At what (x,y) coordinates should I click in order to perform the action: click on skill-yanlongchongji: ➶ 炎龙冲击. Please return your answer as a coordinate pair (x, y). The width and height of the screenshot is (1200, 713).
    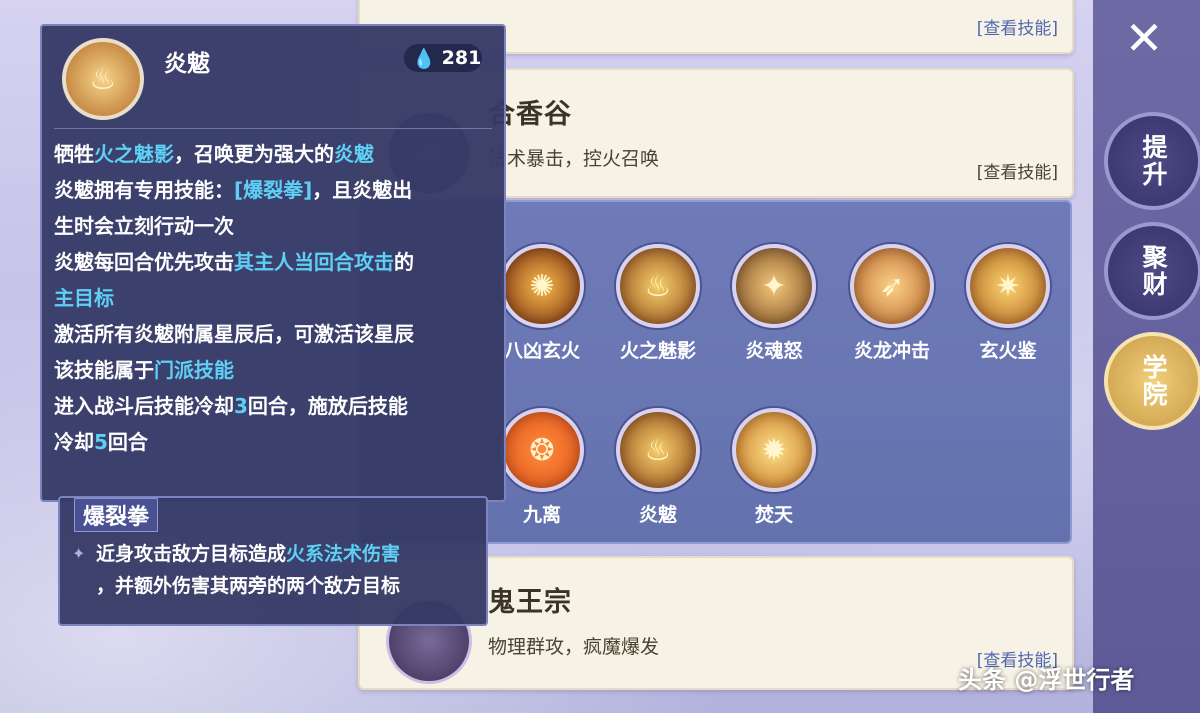
    Looking at the image, I should click on (892, 303).